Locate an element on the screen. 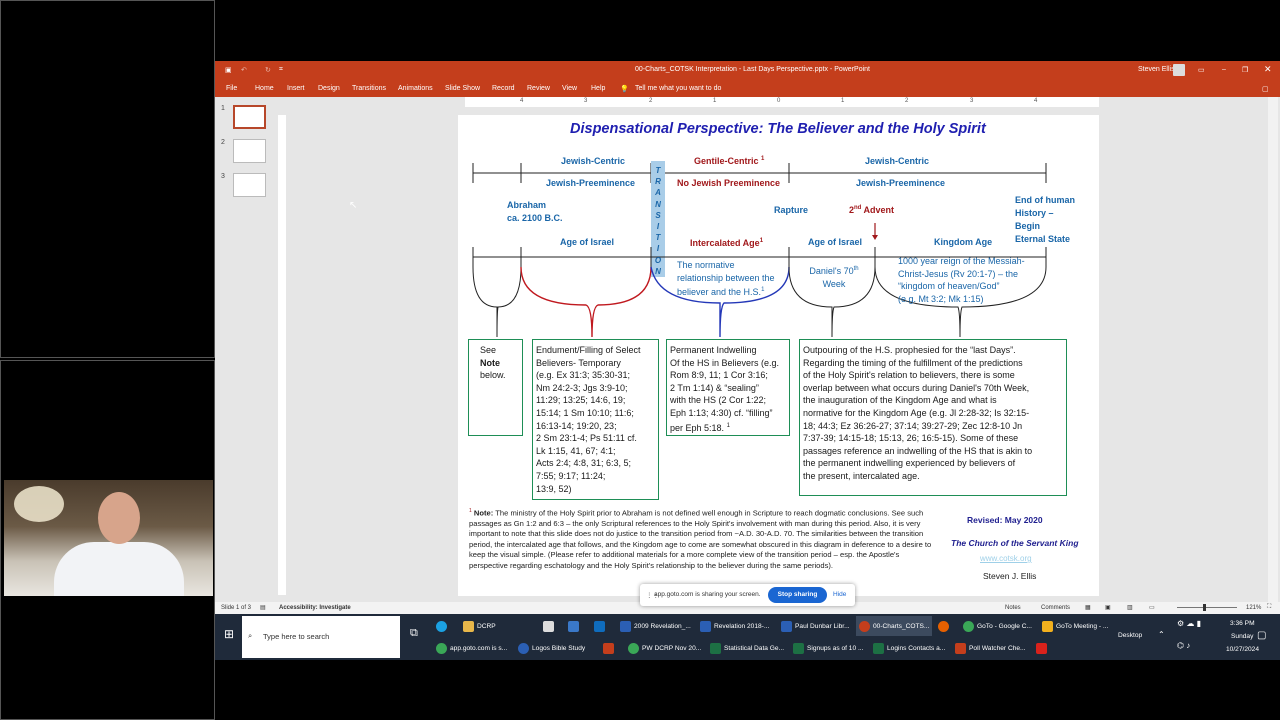 This screenshot has height=720, width=1280. close-icon: ✕ is located at coordinates (1268, 69).